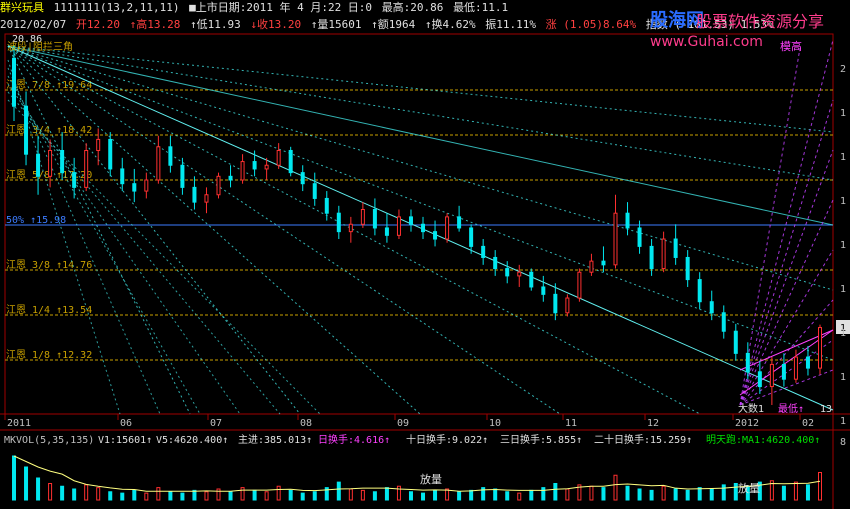 This screenshot has height=509, width=850. I want to click on fan-line, so click(84, 241).